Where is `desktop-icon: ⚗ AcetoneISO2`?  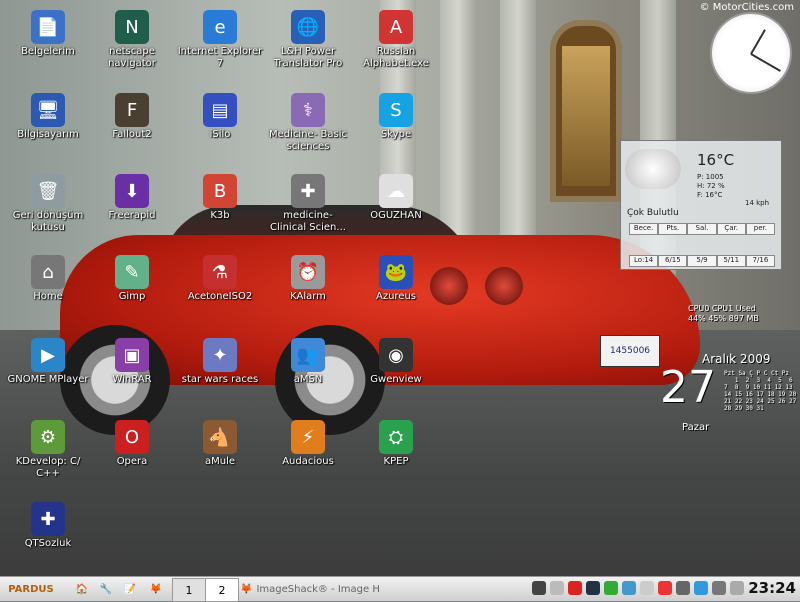
desktop-icon: ⚗ AcetoneISO2 is located at coordinates (220, 279).